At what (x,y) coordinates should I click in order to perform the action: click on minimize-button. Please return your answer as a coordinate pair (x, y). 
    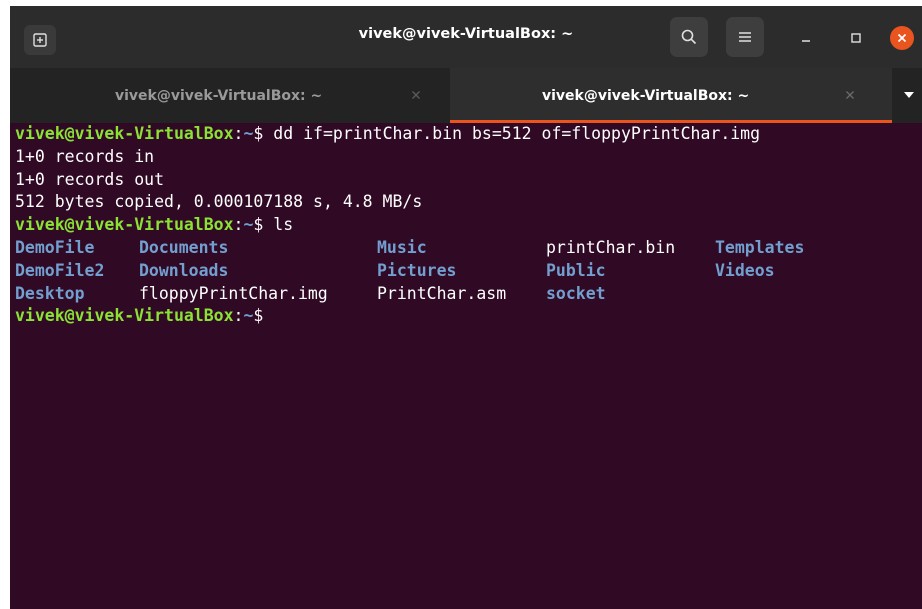
    Looking at the image, I should click on (806, 38).